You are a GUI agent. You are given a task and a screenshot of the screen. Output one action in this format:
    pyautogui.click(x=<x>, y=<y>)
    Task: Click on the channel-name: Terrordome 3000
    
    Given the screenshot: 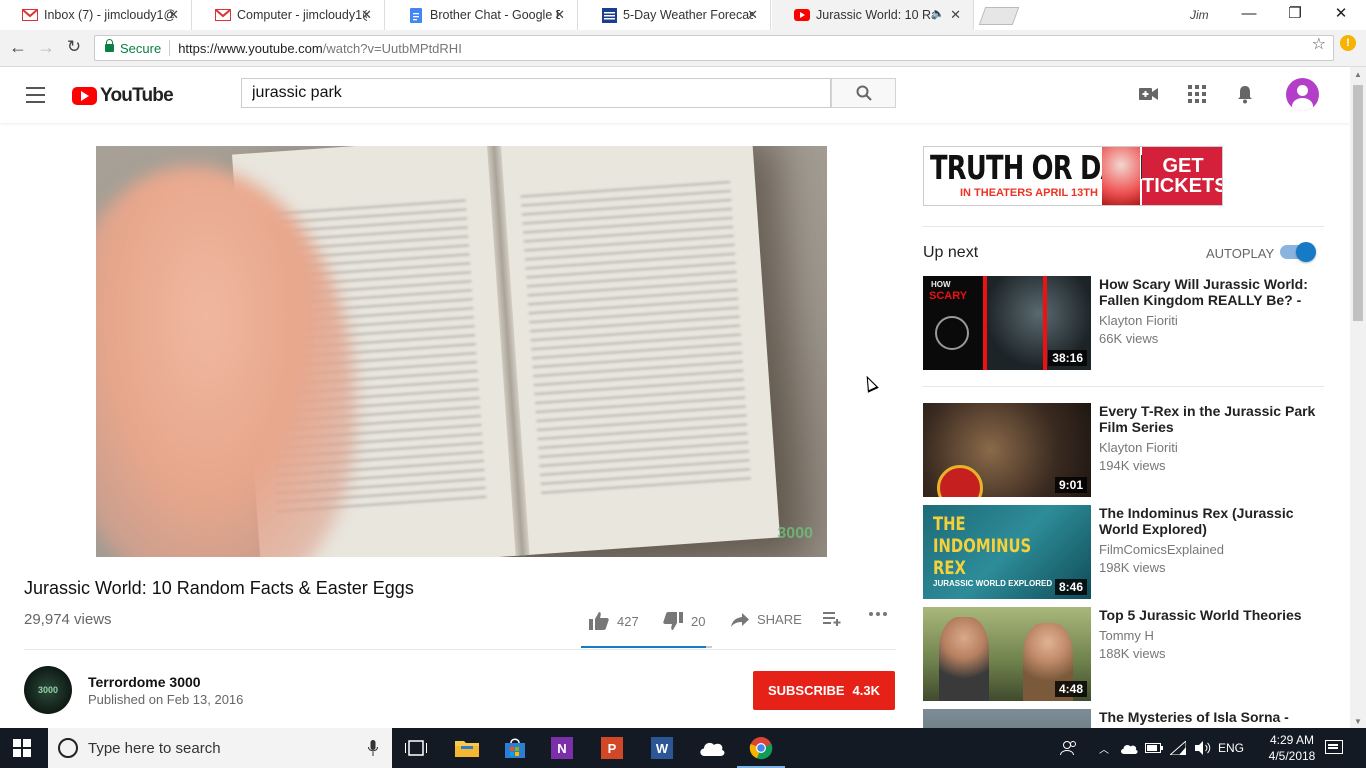 What is the action you would take?
    pyautogui.click(x=144, y=682)
    